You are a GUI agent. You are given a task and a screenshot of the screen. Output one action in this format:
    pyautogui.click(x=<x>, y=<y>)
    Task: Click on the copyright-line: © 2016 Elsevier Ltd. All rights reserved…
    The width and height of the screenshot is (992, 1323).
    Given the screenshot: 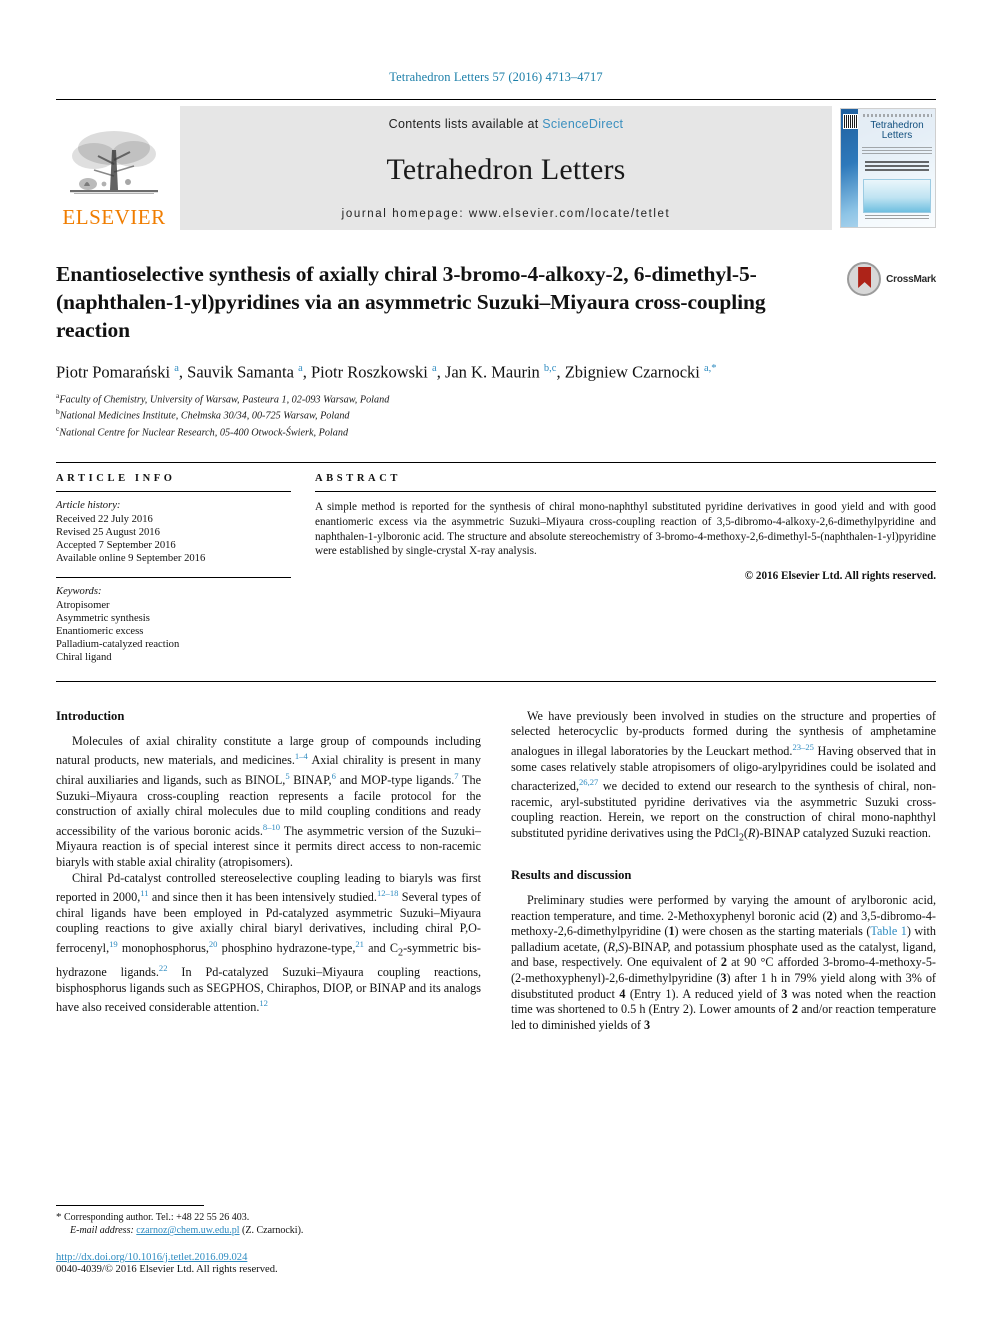 What is the action you would take?
    pyautogui.click(x=840, y=575)
    